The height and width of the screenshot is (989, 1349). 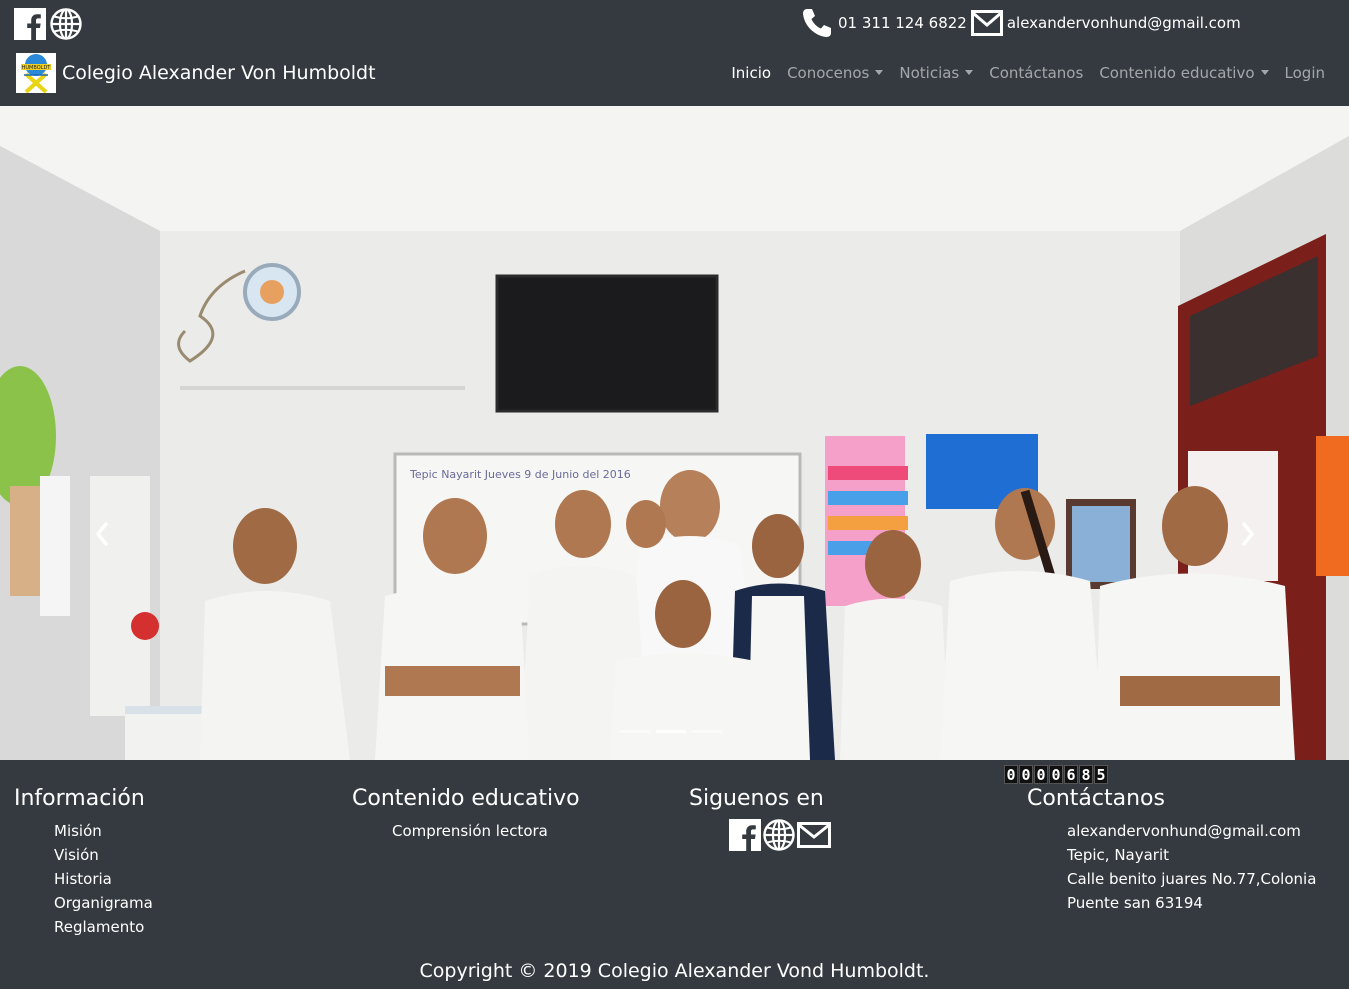 I want to click on nav-item-contenido-educativo: Contenido educativo, so click(x=1184, y=73).